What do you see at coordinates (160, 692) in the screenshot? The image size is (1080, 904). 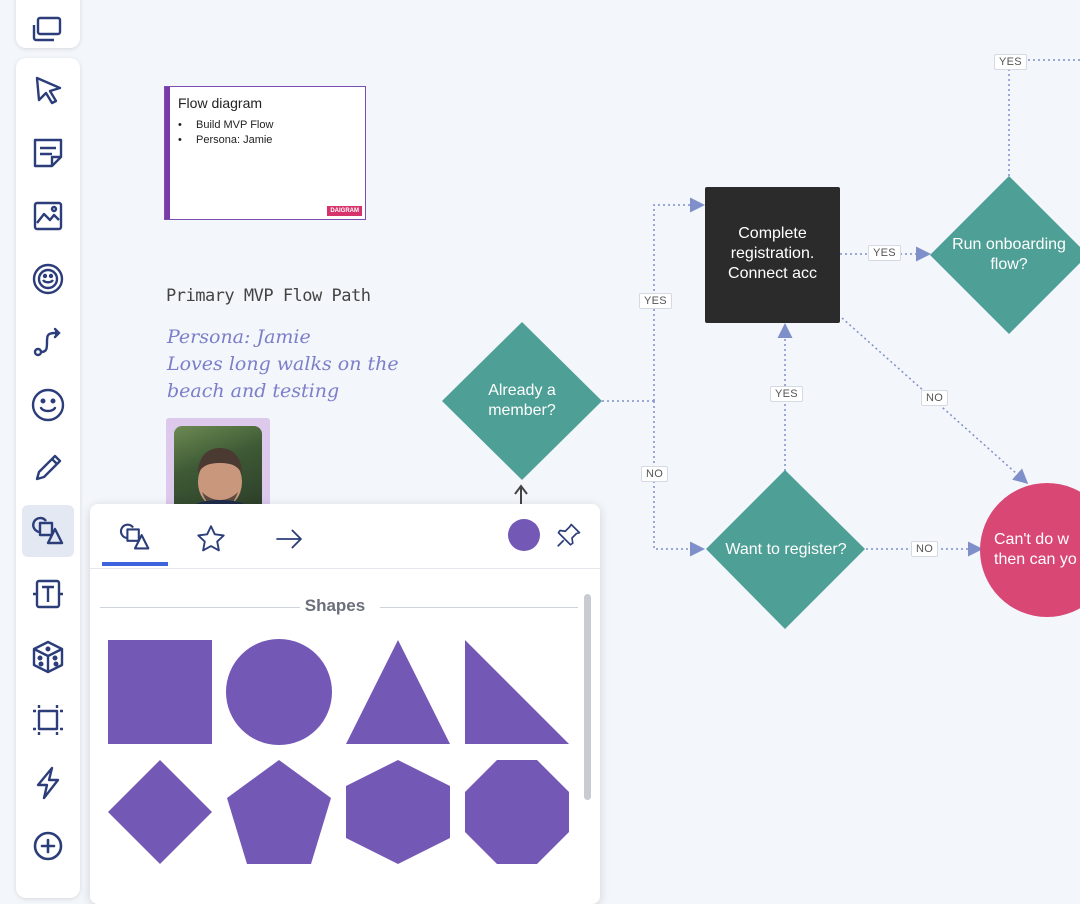 I see `shape-square` at bounding box center [160, 692].